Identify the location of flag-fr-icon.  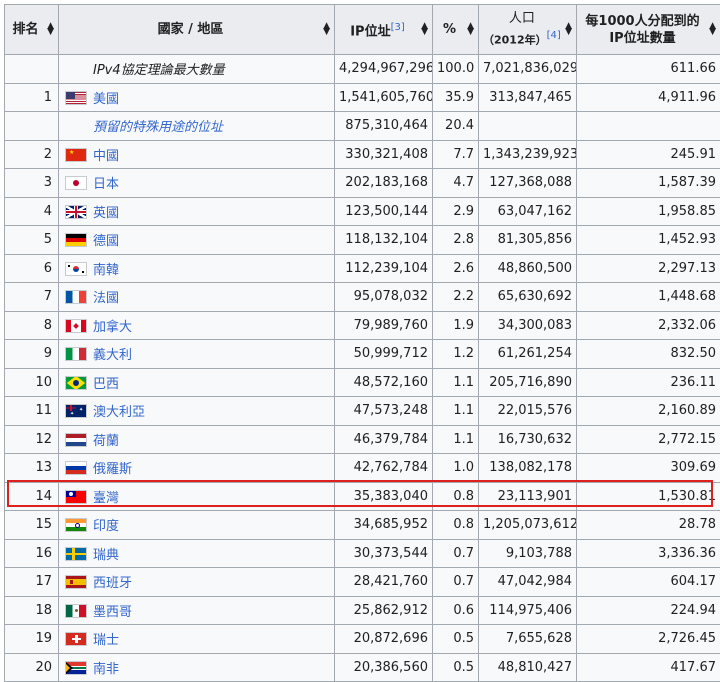
(76, 297).